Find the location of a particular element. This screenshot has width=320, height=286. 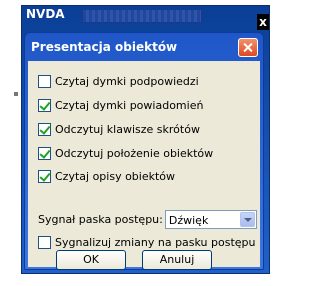

option-label: Czytaj dymki podpowiedzi is located at coordinates (127, 81).